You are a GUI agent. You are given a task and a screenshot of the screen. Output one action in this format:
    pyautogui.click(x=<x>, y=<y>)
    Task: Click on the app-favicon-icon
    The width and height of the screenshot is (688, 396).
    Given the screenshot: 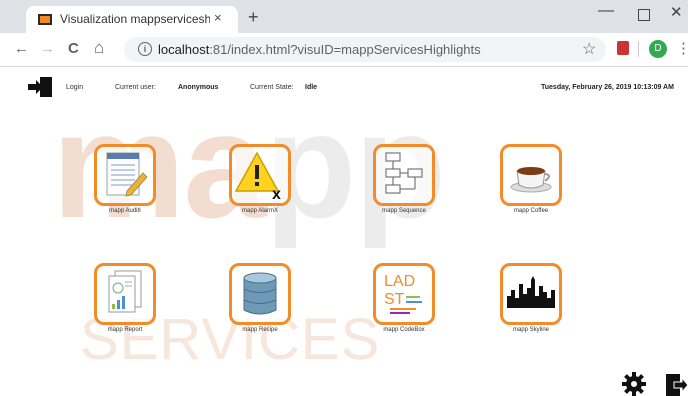 What is the action you would take?
    pyautogui.click(x=45, y=19)
    